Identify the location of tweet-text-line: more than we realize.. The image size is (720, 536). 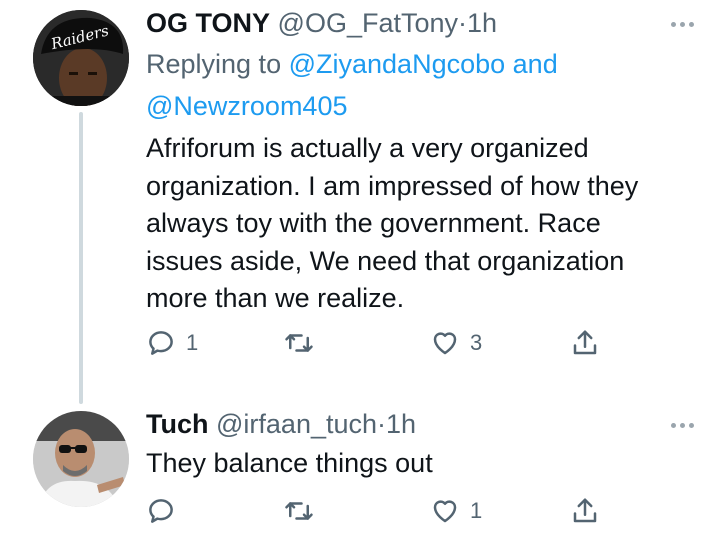
(275, 298).